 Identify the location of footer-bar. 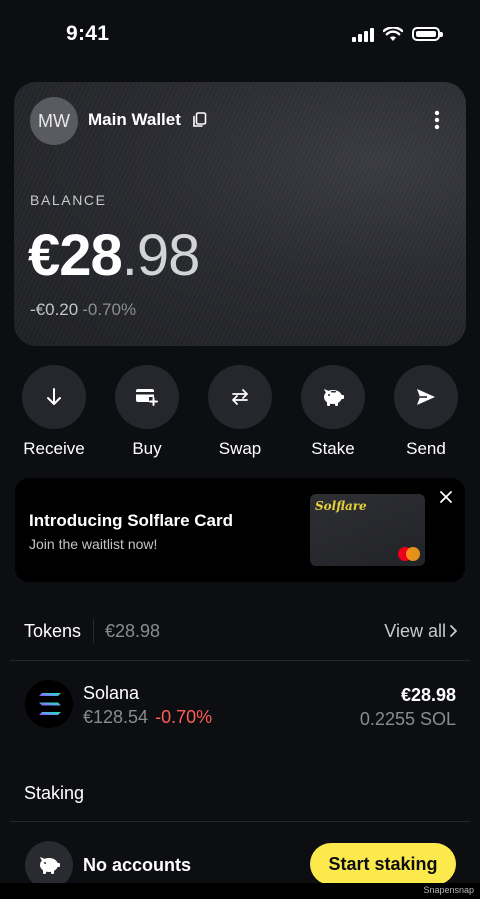
(240, 891).